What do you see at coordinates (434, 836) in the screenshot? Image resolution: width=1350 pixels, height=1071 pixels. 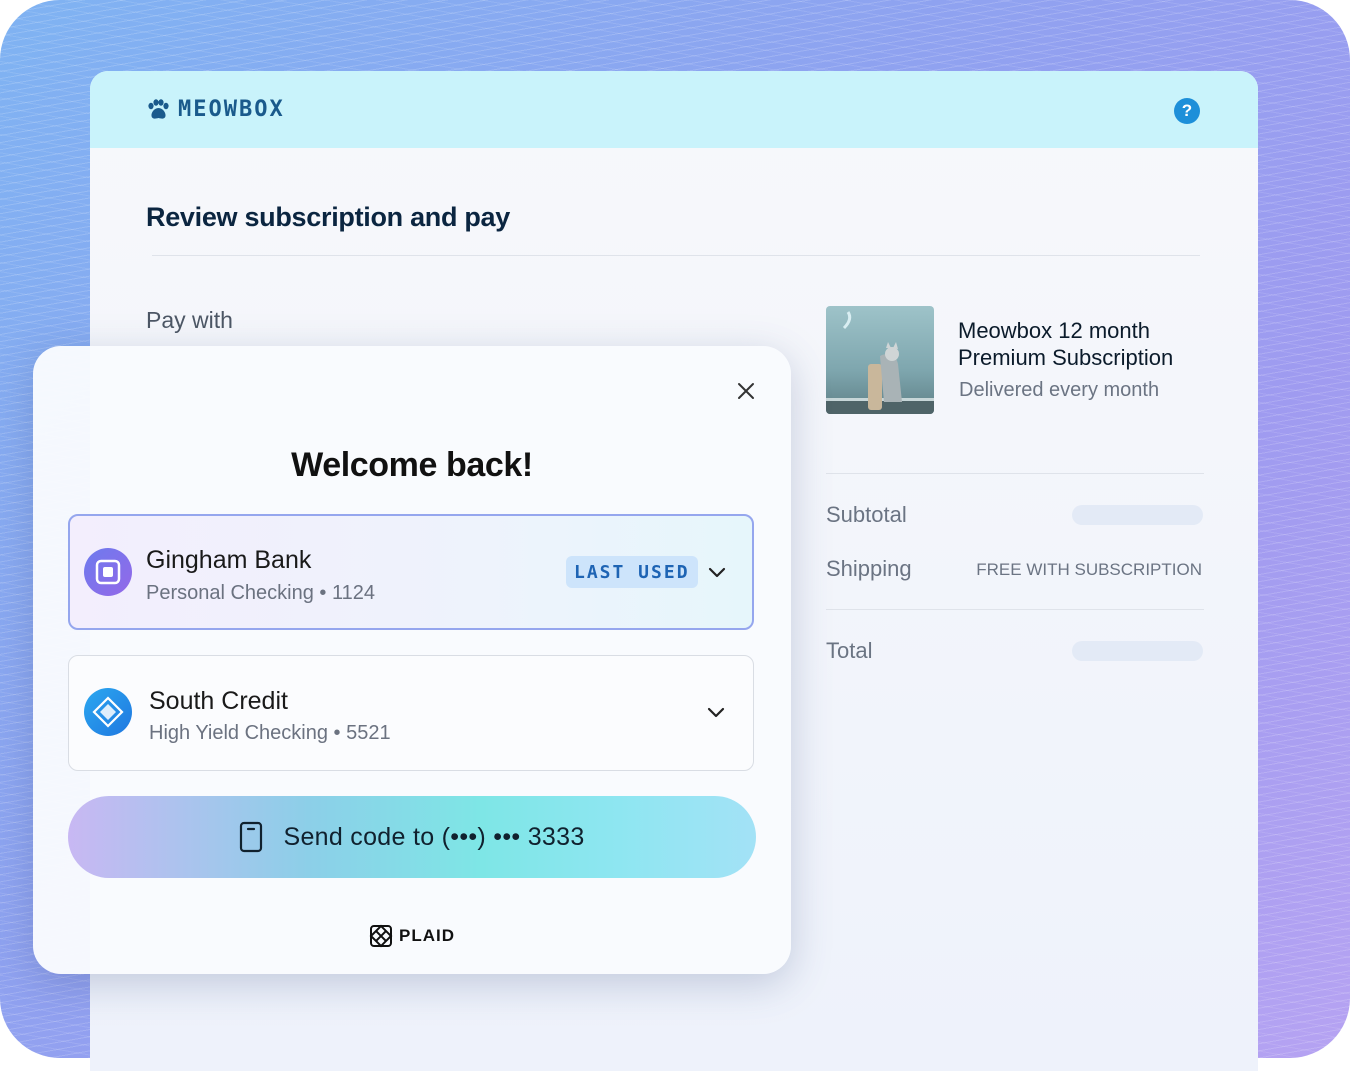 I see `send-code-label: Send code to (•••) ••• 3333` at bounding box center [434, 836].